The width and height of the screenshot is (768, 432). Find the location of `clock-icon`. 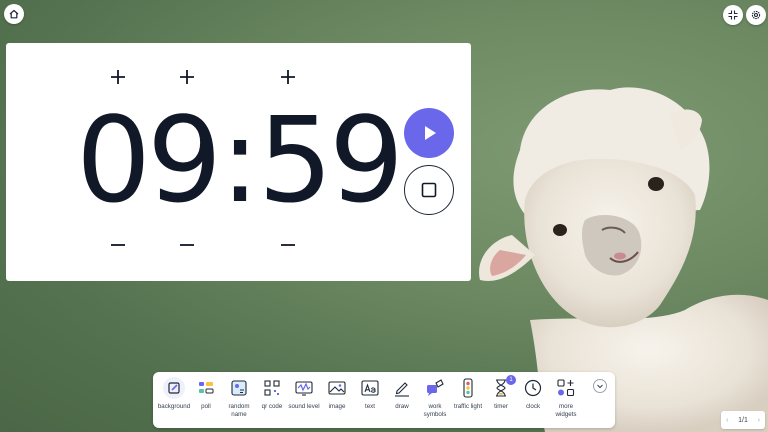

clock-icon is located at coordinates (533, 388).